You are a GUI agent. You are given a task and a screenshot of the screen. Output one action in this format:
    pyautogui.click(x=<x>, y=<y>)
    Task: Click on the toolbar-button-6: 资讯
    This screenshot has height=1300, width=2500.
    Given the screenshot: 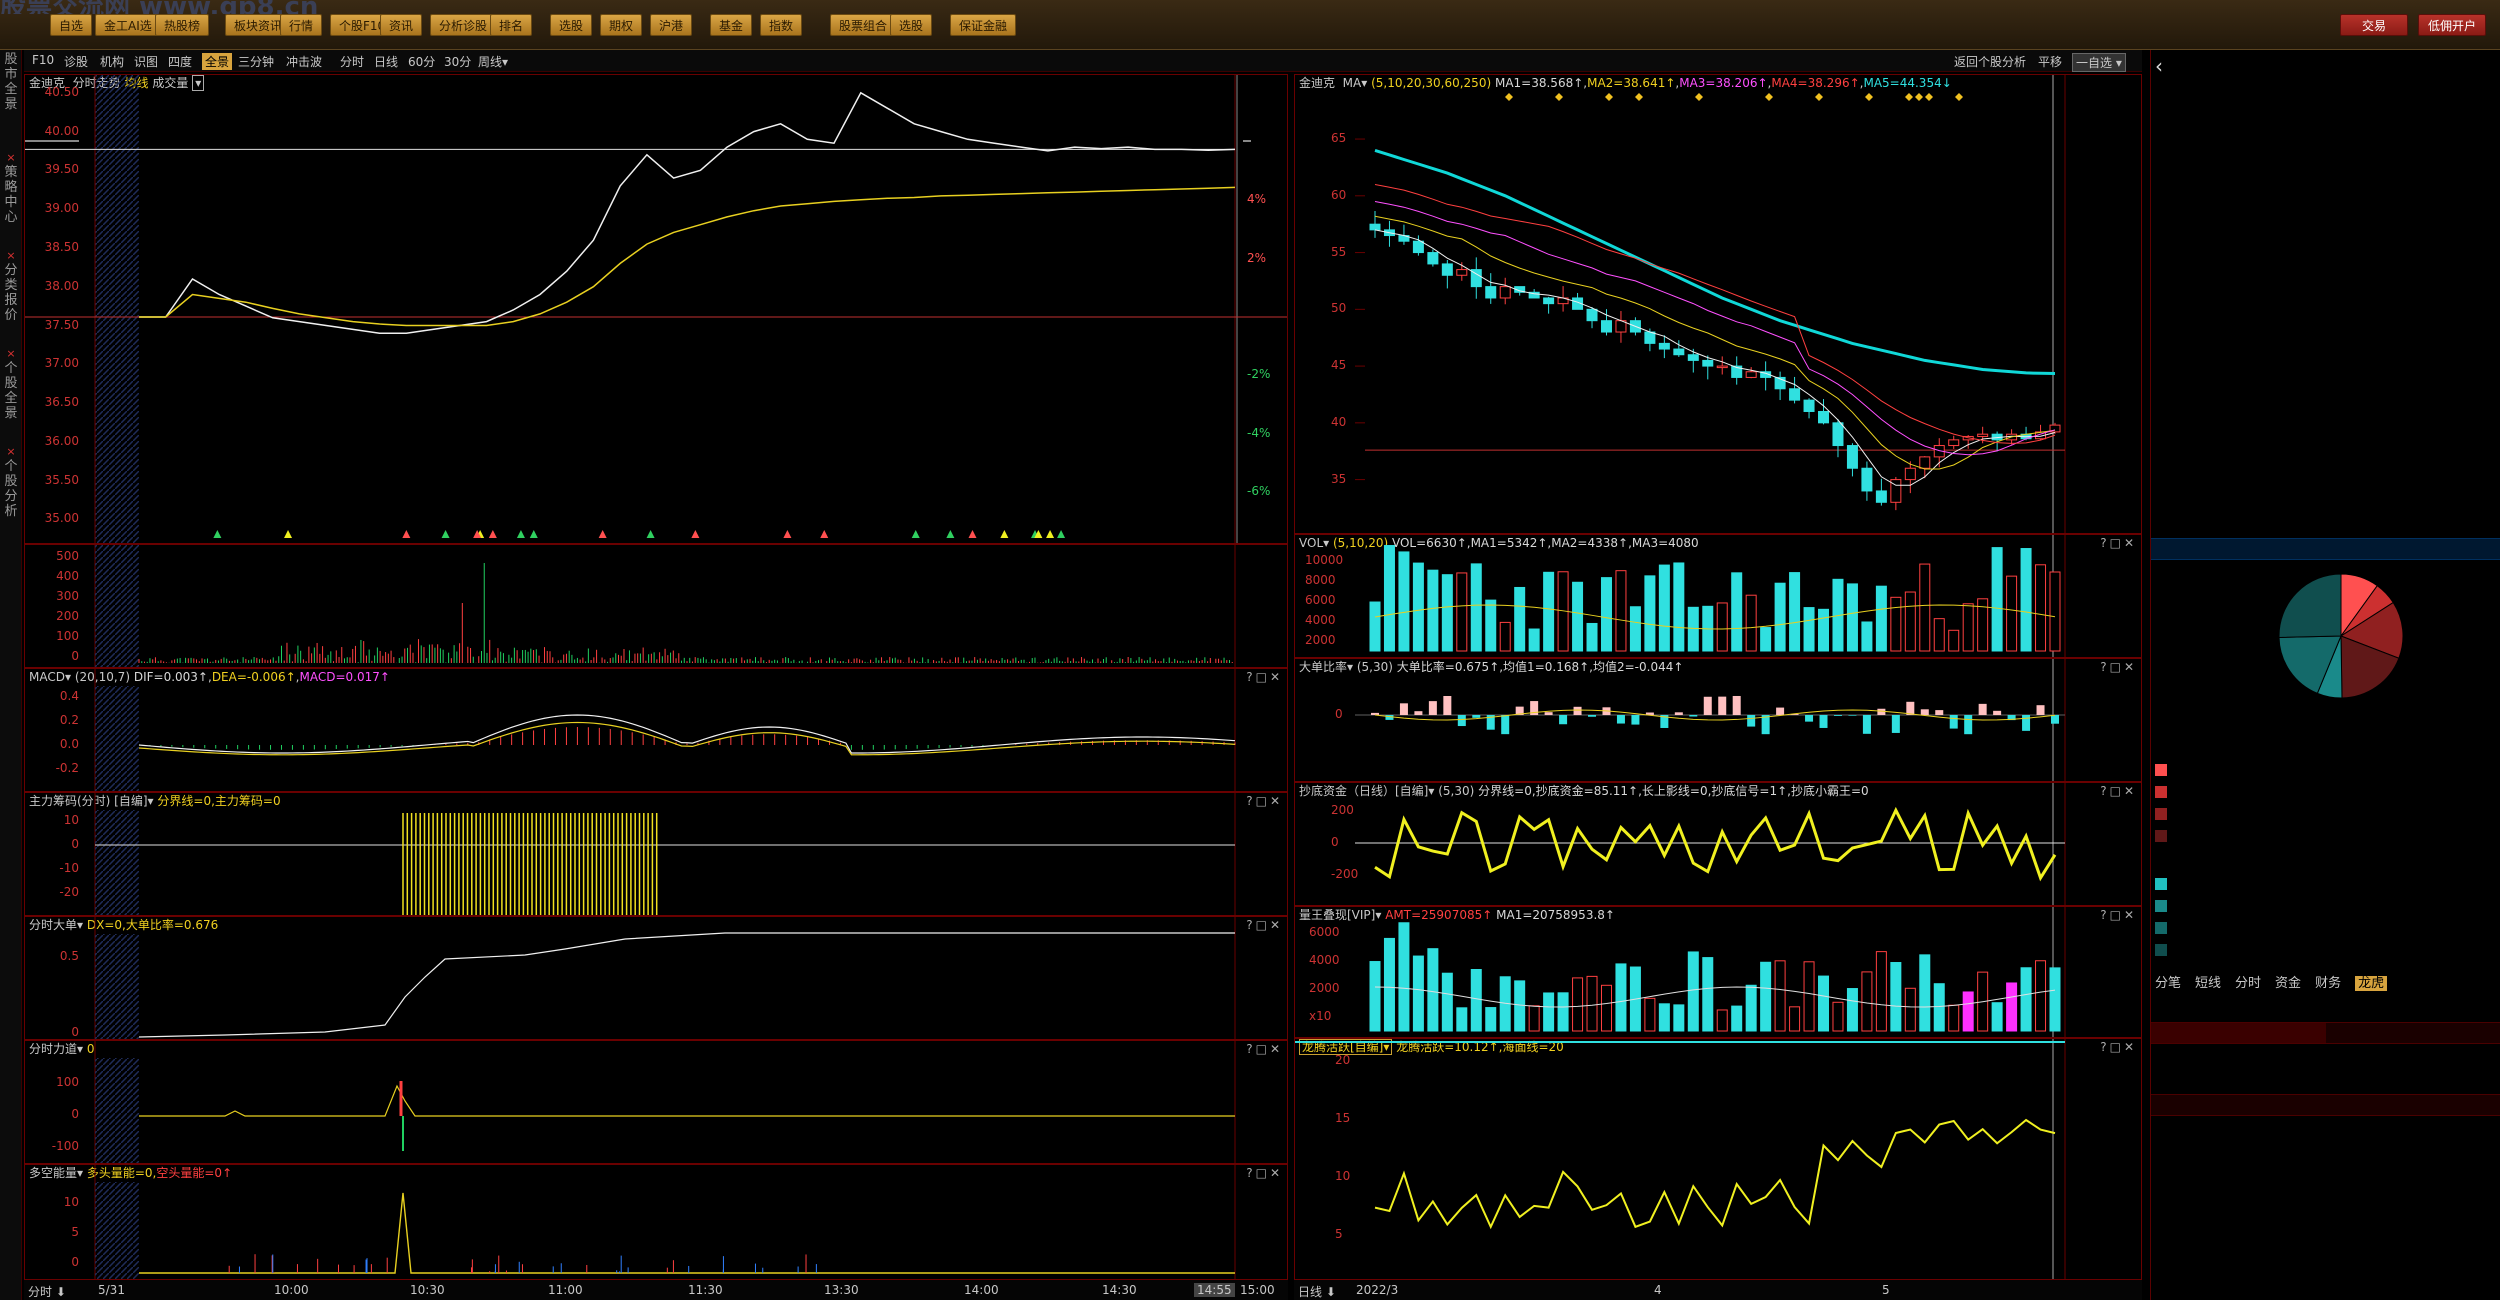 What is the action you would take?
    pyautogui.click(x=401, y=25)
    